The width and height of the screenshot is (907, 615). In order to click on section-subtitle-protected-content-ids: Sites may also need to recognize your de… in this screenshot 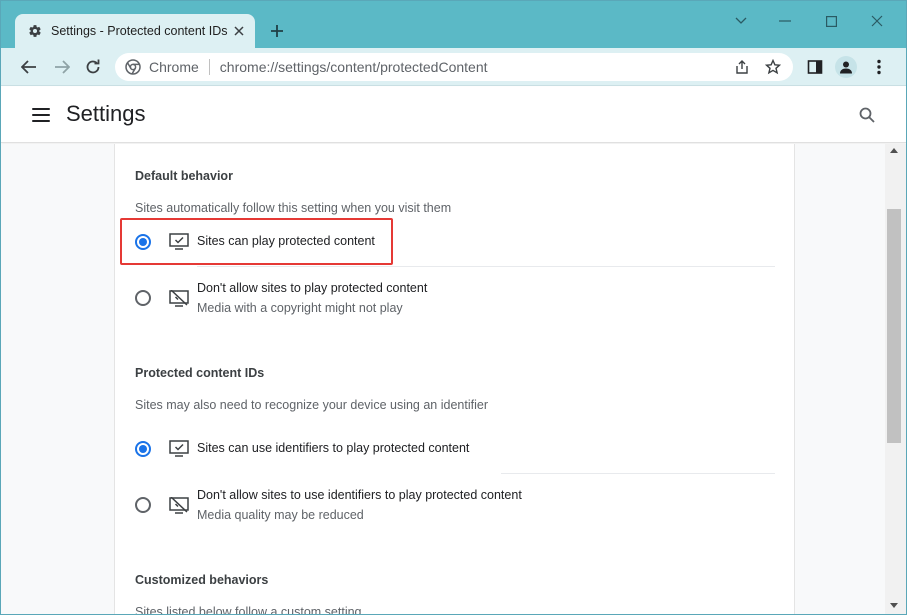, I will do `click(311, 405)`.